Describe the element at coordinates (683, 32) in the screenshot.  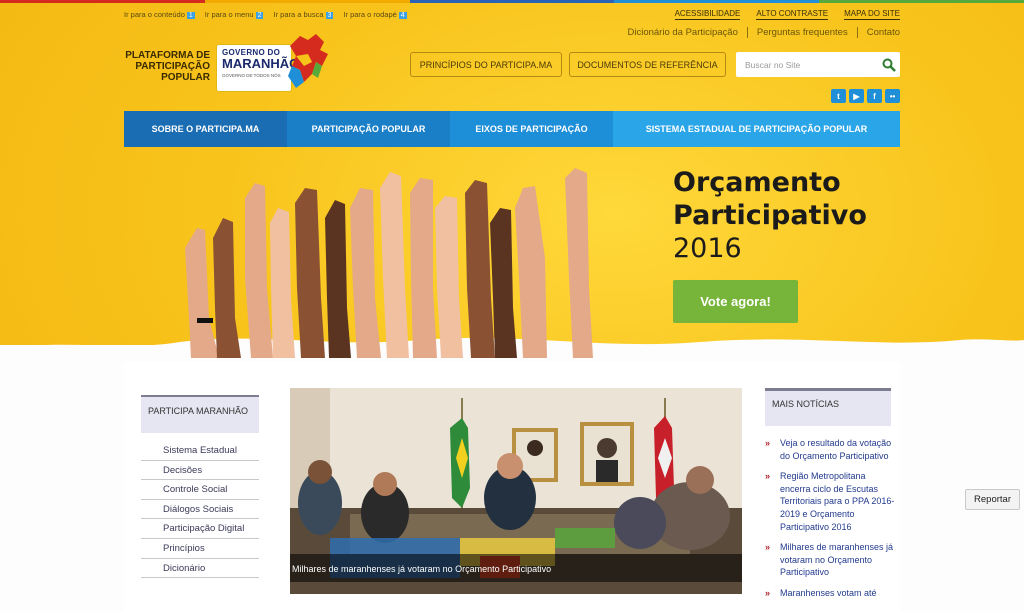
I see `dictionary-link: Dicionário da Participação` at that location.